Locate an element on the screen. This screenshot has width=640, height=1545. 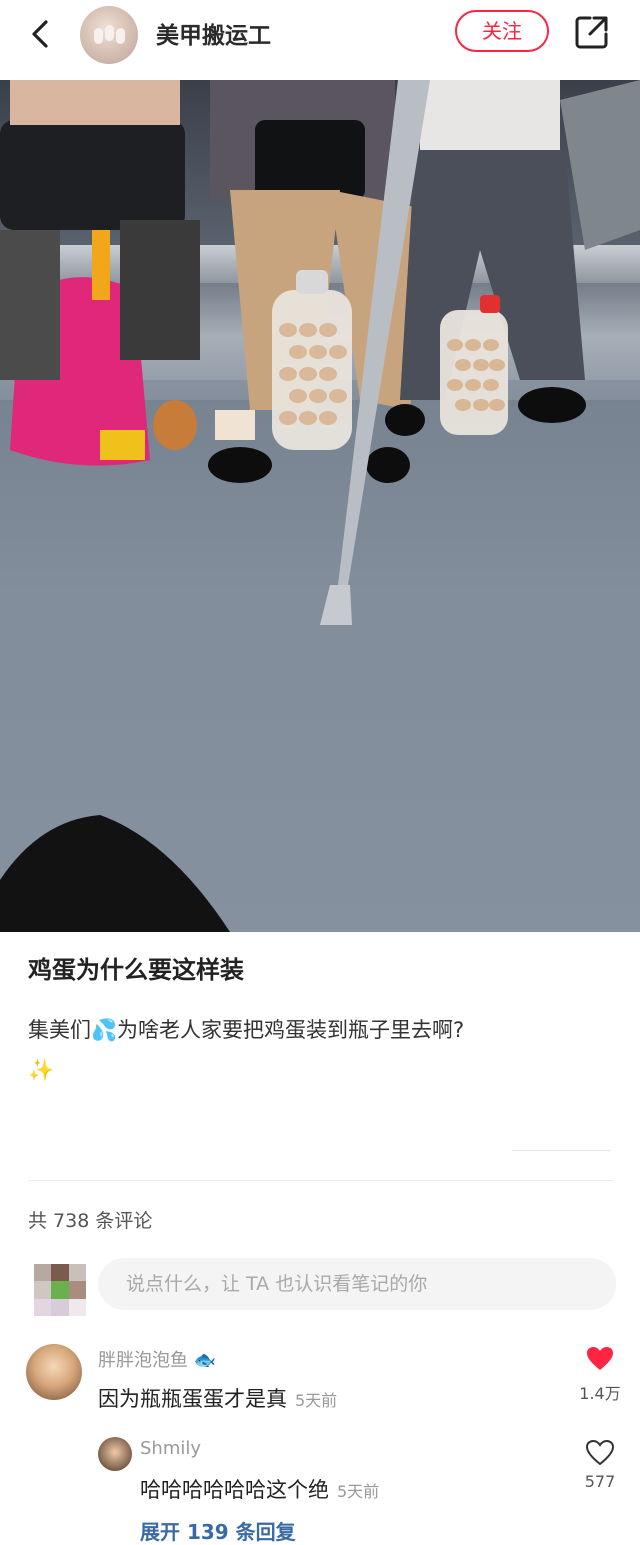
reply-text: 哈哈哈哈哈哈这个绝 5天前 is located at coordinates (260, 1490).